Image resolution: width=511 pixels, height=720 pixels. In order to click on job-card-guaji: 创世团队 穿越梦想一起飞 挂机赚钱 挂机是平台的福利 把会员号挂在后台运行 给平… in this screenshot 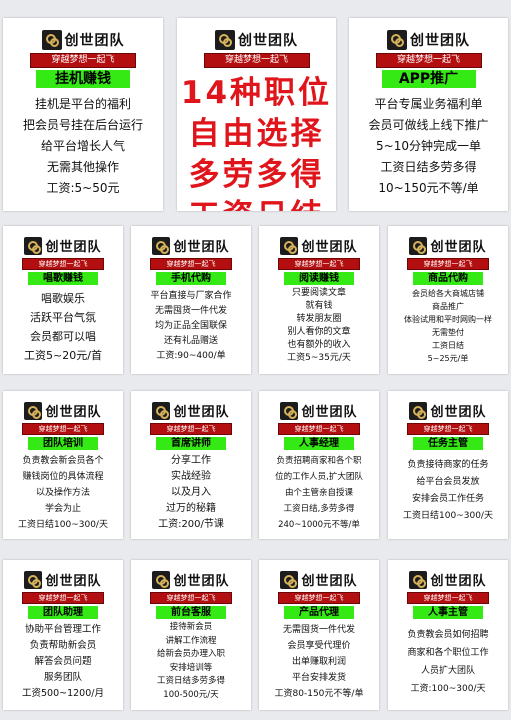, I will do `click(83, 114)`.